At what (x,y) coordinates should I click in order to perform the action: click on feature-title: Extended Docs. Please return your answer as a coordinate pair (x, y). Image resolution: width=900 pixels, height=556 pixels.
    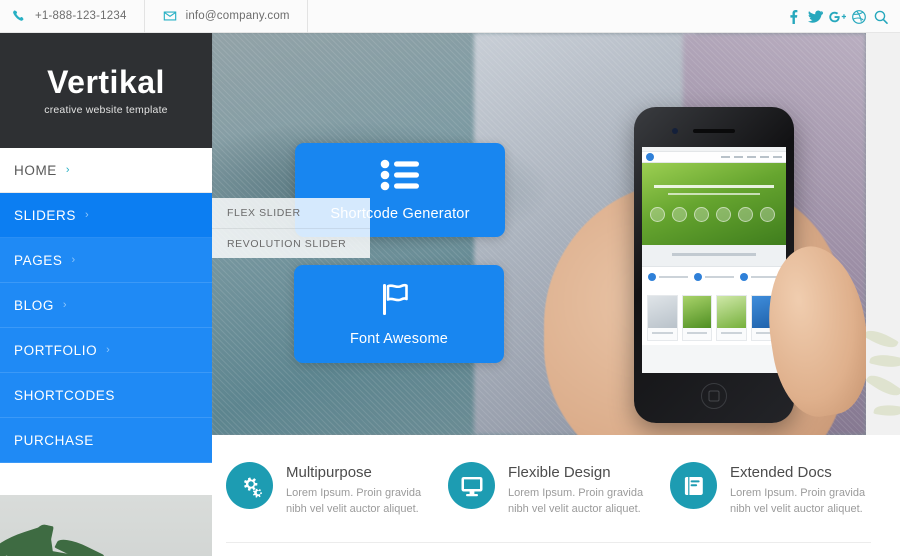
    Looking at the image, I should click on (781, 472).